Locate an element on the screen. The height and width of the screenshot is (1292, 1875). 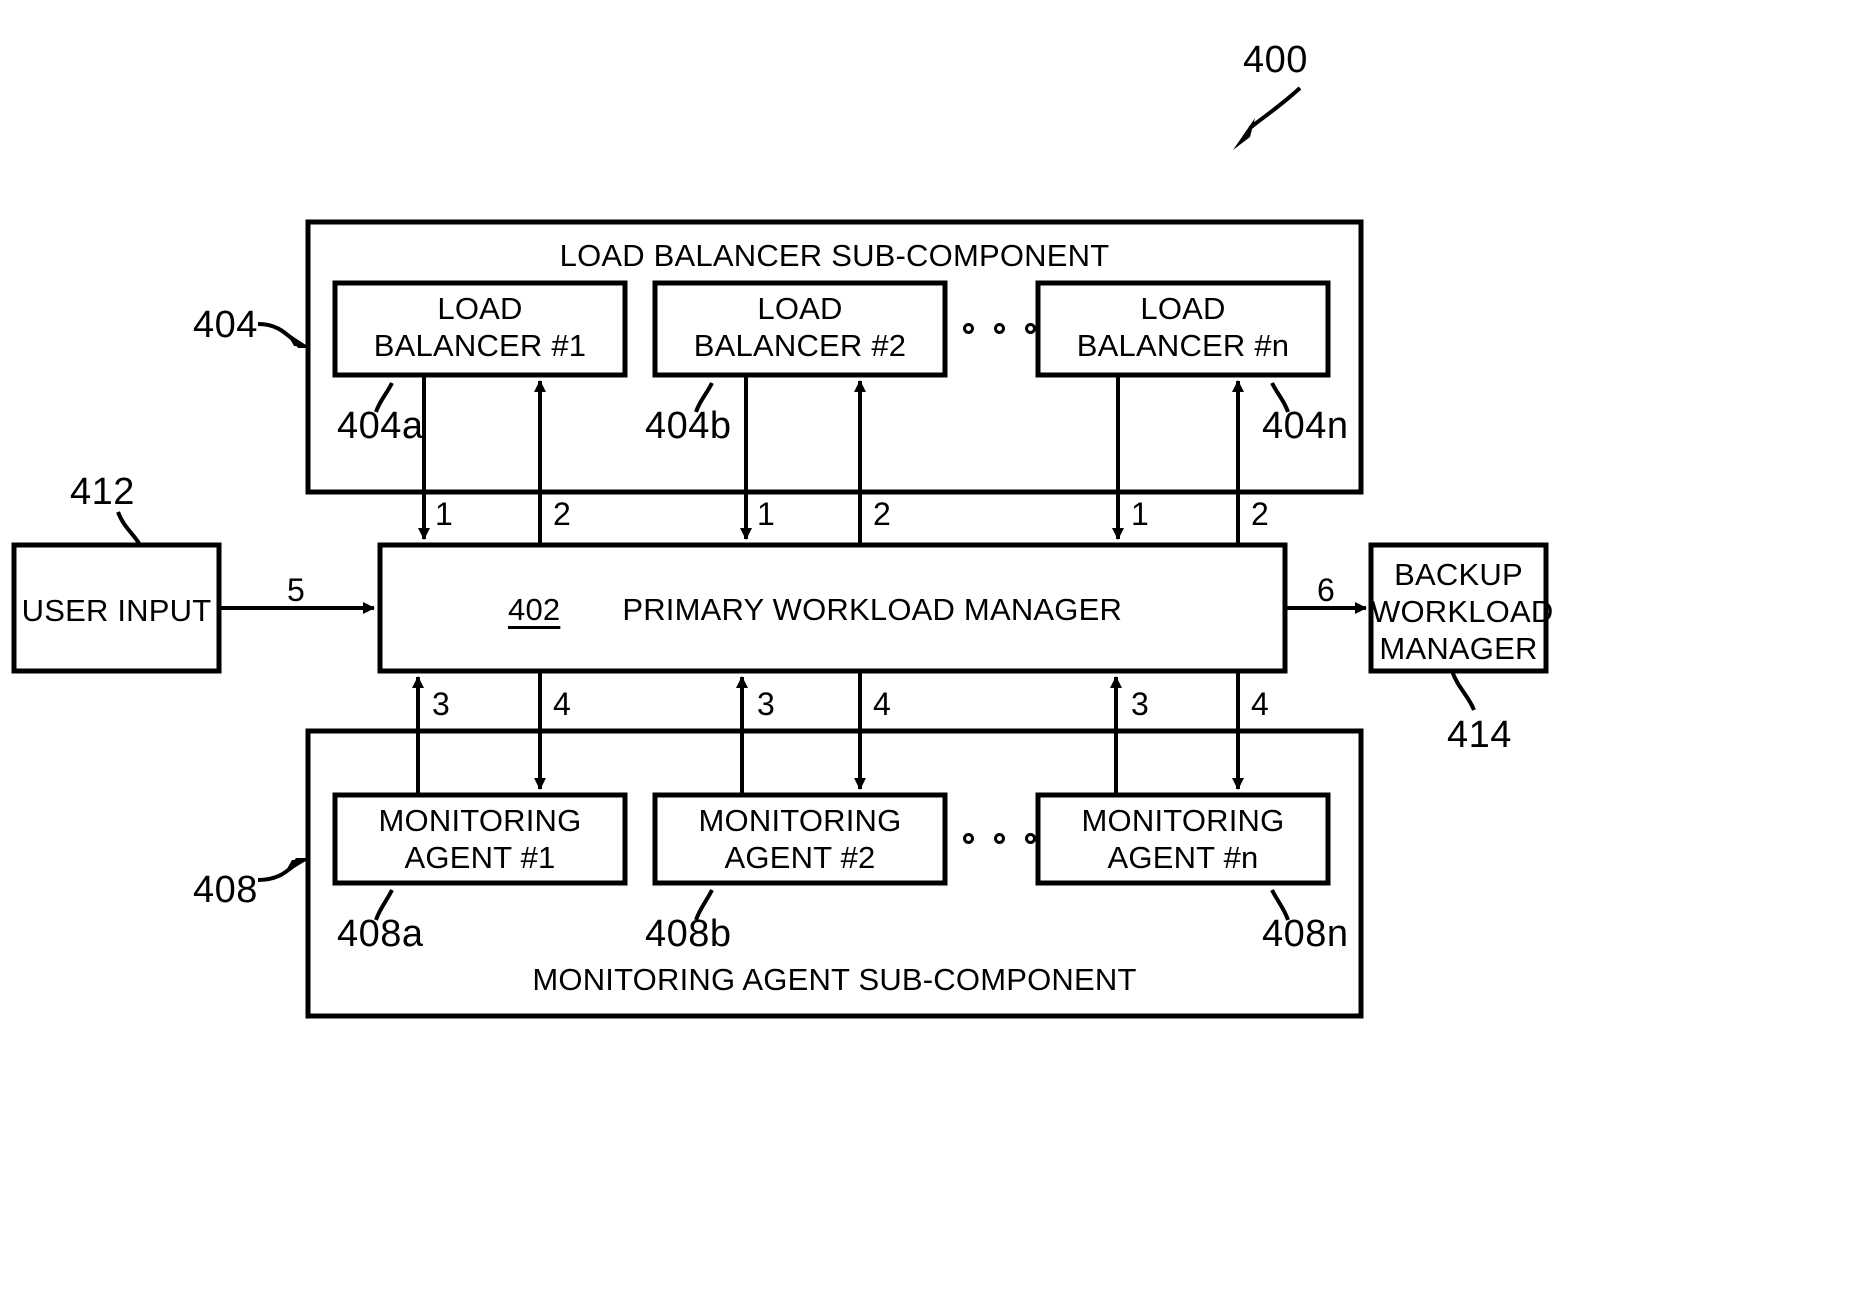
flow-label-3-ma2: 3 is located at coordinates (766, 704).